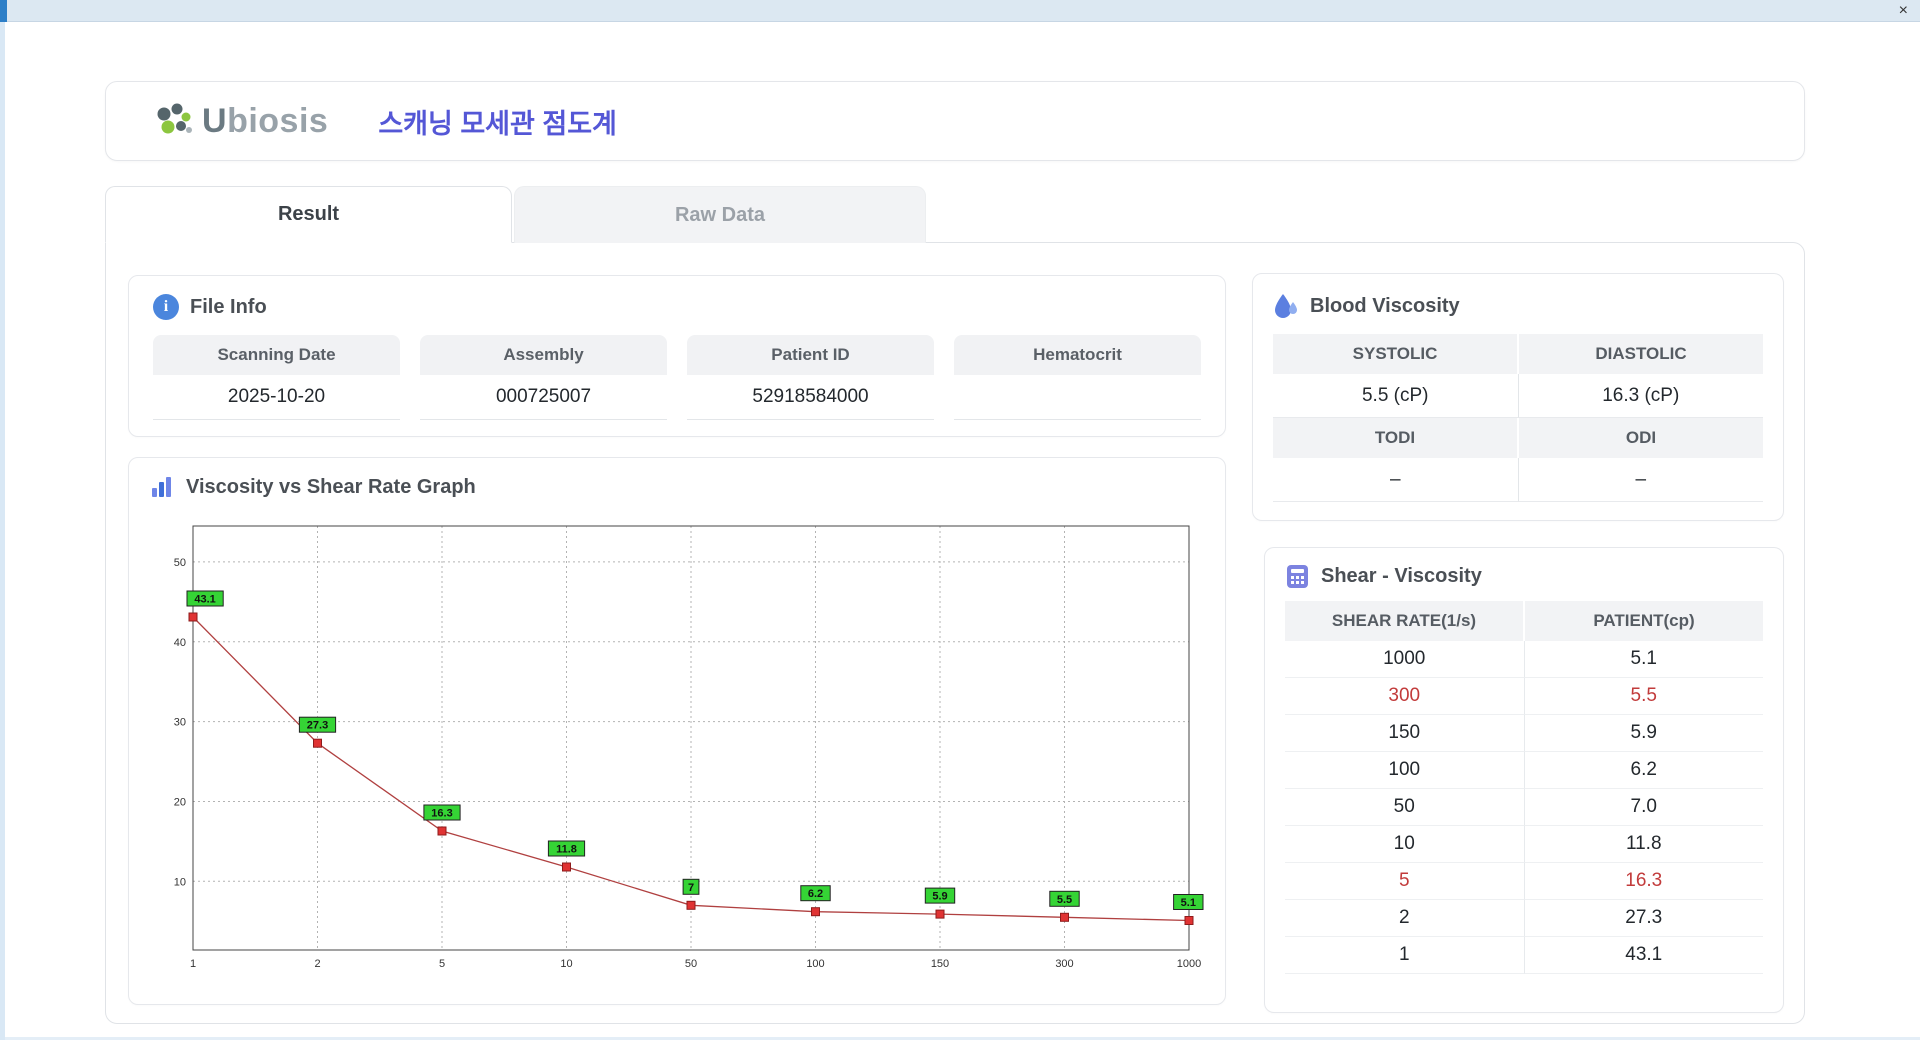 The image size is (1920, 1040). Describe the element at coordinates (1396, 438) in the screenshot. I see `todi-header: TODI` at that location.